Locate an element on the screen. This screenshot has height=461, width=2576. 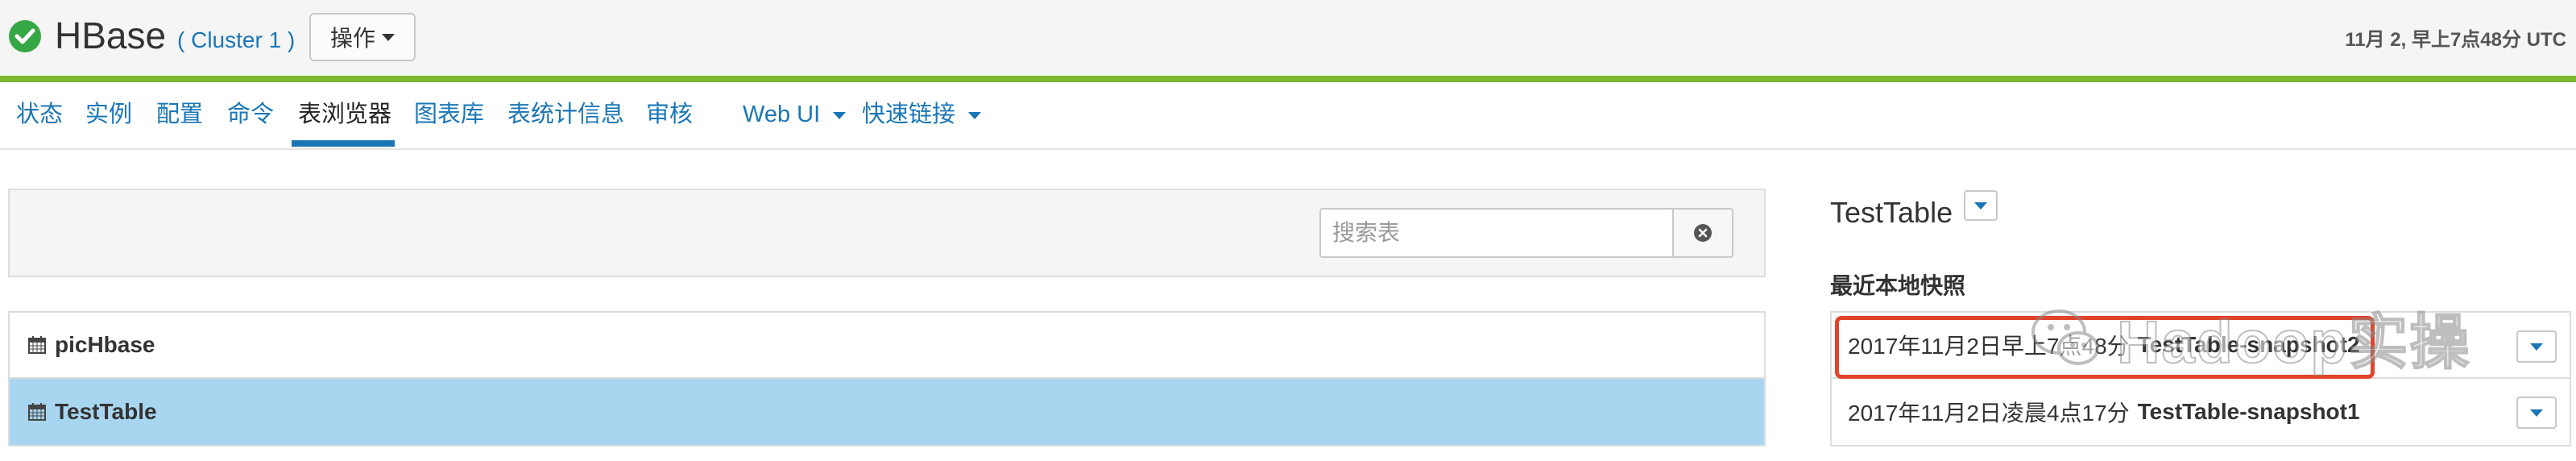
selected-table-title: TestTable is located at coordinates (1891, 212).